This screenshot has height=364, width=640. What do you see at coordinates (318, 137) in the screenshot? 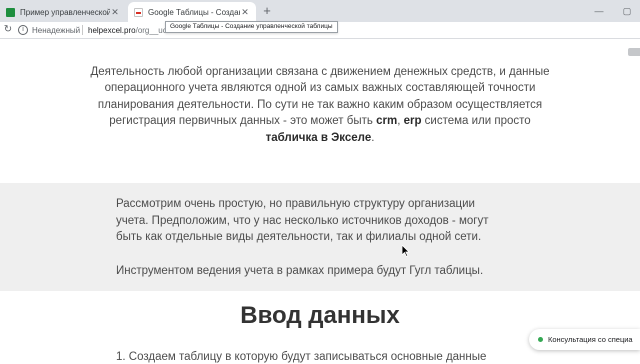
I see `excel-text: табличка в Экселе` at bounding box center [318, 137].